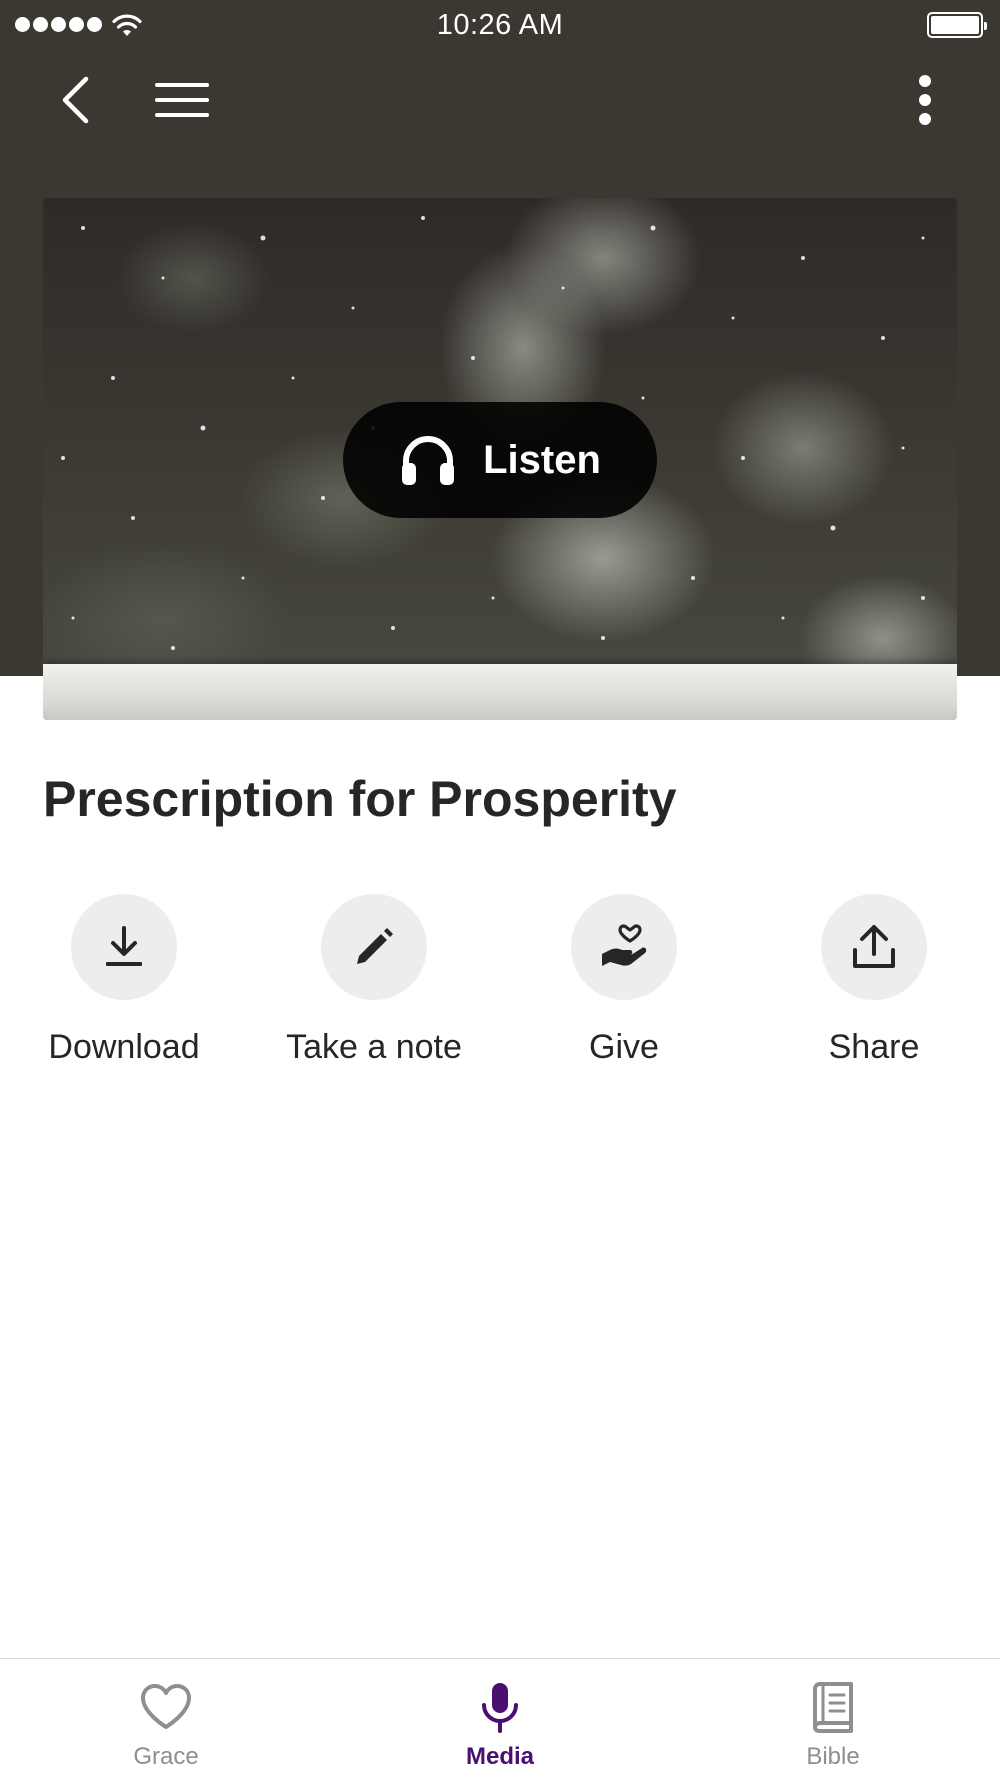  I want to click on download-button: Download, so click(124, 980).